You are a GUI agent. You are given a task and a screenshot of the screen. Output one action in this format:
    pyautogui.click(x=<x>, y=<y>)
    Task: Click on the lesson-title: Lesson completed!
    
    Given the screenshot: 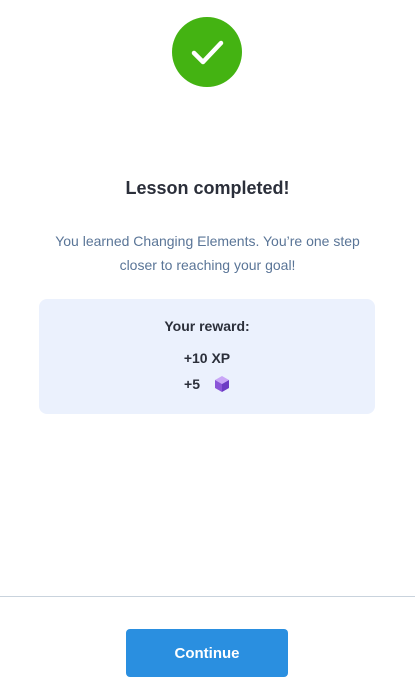 What is the action you would take?
    pyautogui.click(x=207, y=188)
    